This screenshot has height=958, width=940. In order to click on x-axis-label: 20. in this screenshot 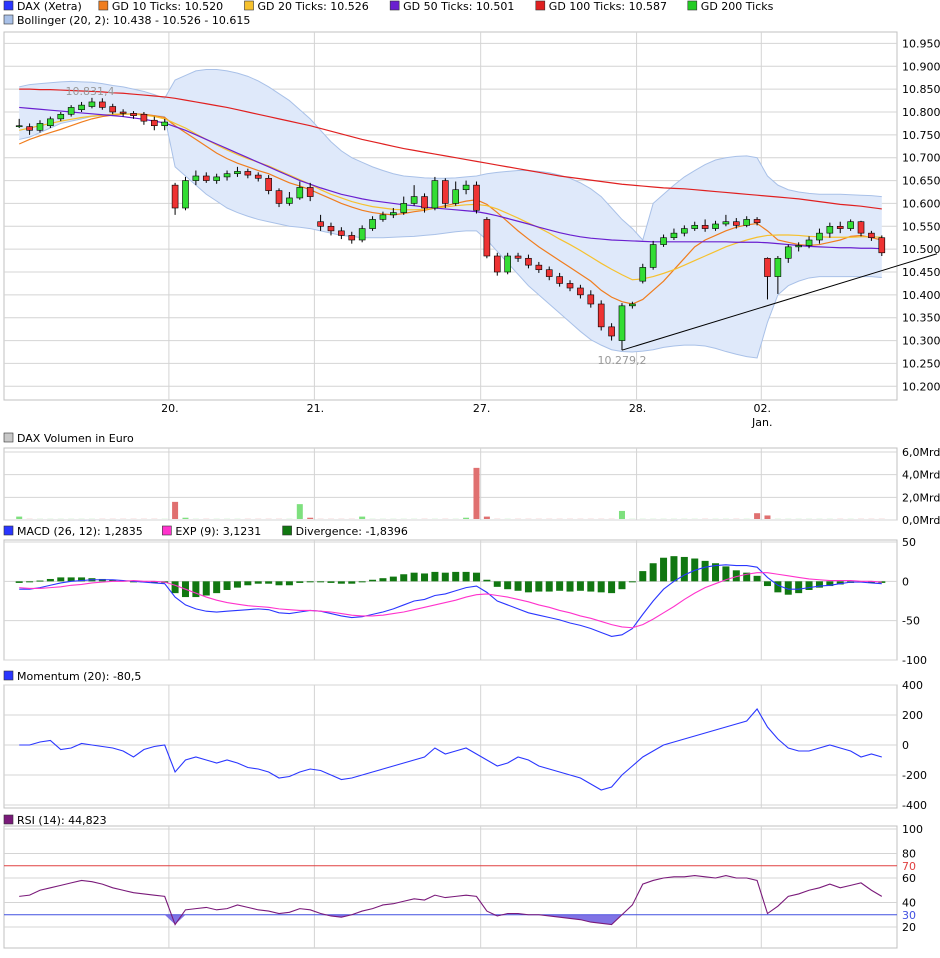, I will do `click(170, 408)`.